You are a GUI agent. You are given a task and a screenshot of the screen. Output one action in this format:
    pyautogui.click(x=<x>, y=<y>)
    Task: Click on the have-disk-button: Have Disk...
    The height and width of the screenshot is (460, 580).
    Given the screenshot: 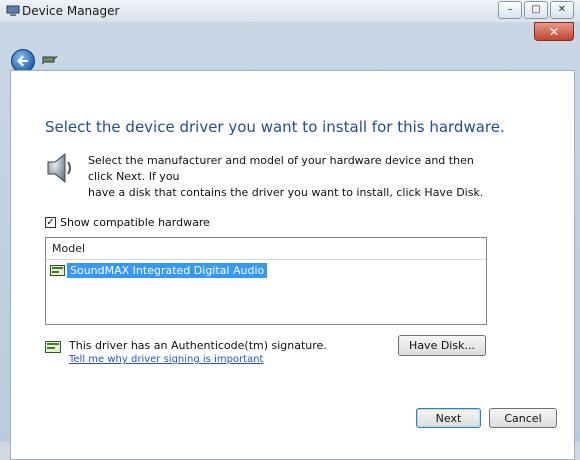 What is the action you would take?
    pyautogui.click(x=442, y=345)
    